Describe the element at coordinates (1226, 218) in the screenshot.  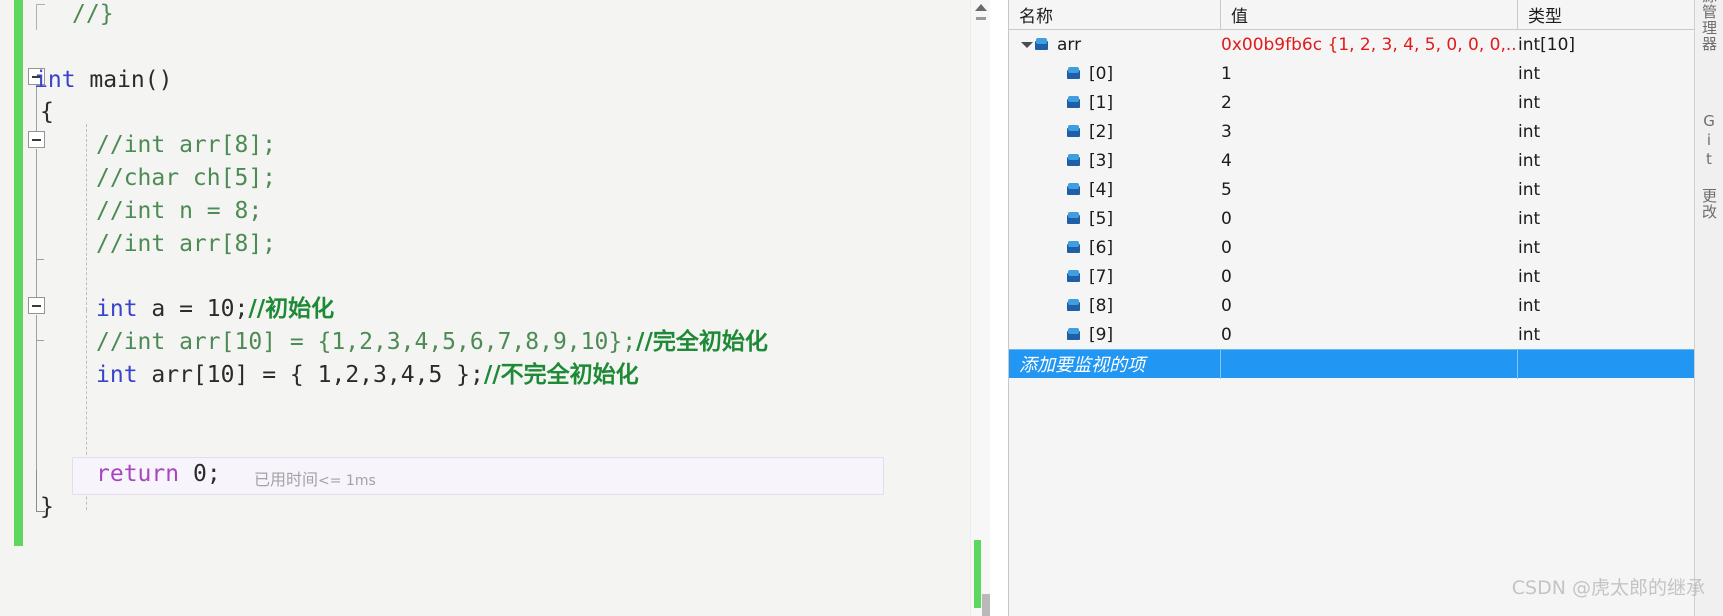
I see `watch-row-value: 0` at that location.